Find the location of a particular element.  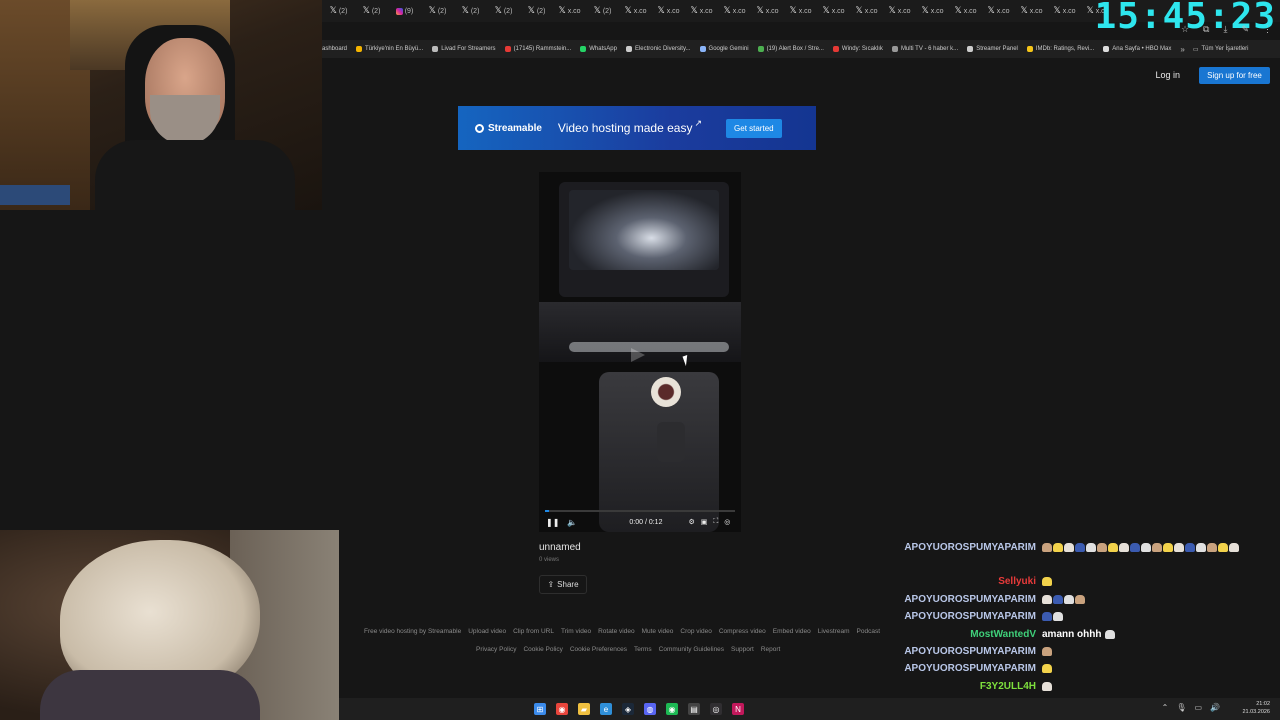

chat-username: F3Y2ULL4H is located at coordinates (958, 686).